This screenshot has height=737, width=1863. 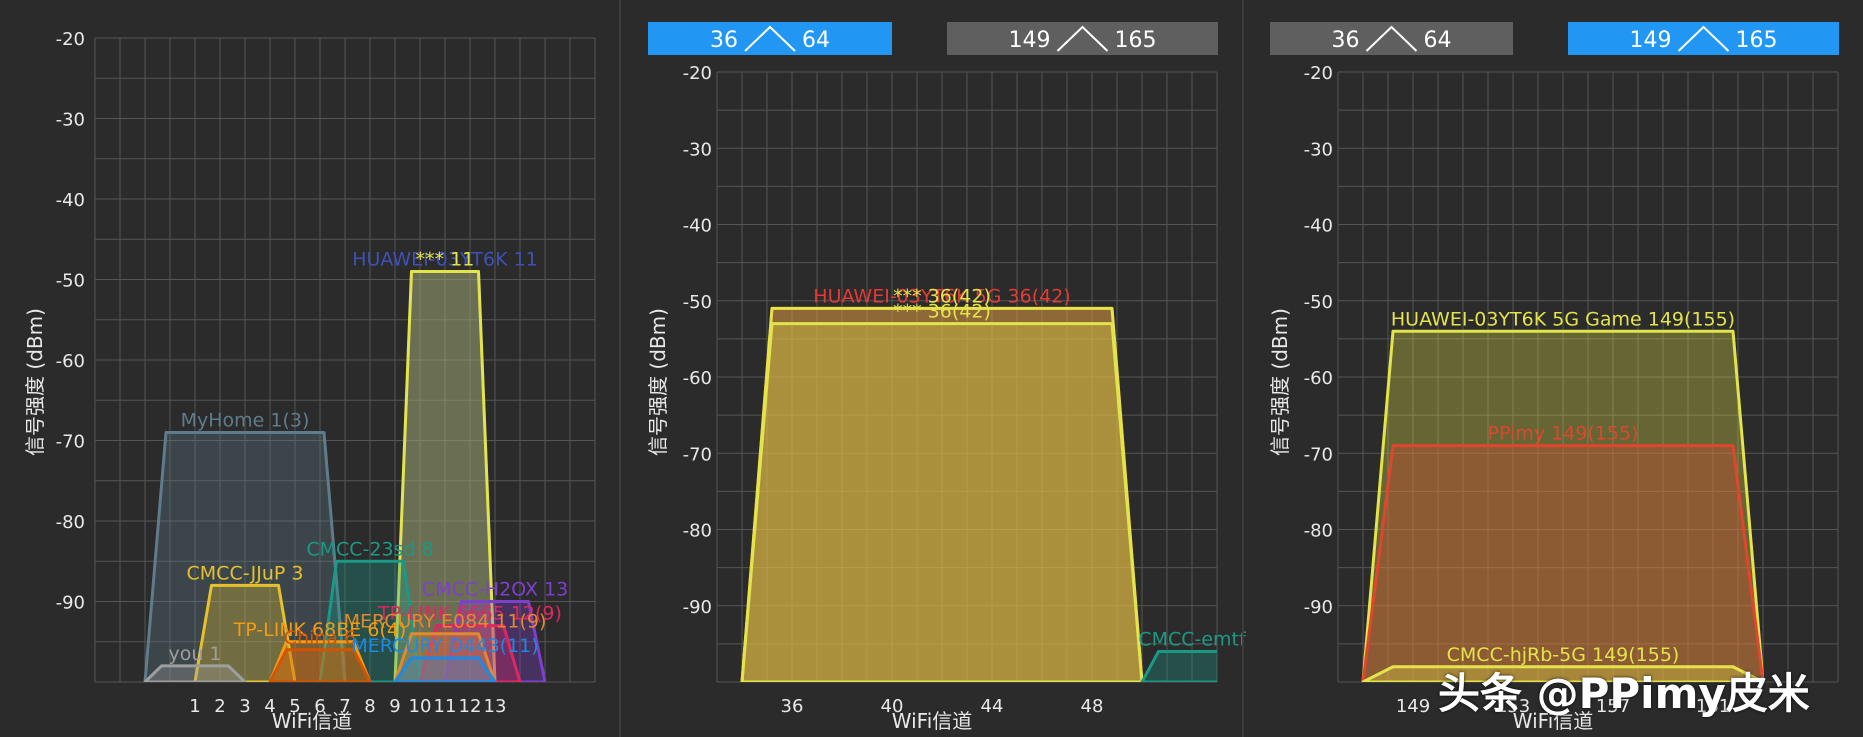 What do you see at coordinates (369, 549) in the screenshot?
I see `network-label: CMCC-23sd 8` at bounding box center [369, 549].